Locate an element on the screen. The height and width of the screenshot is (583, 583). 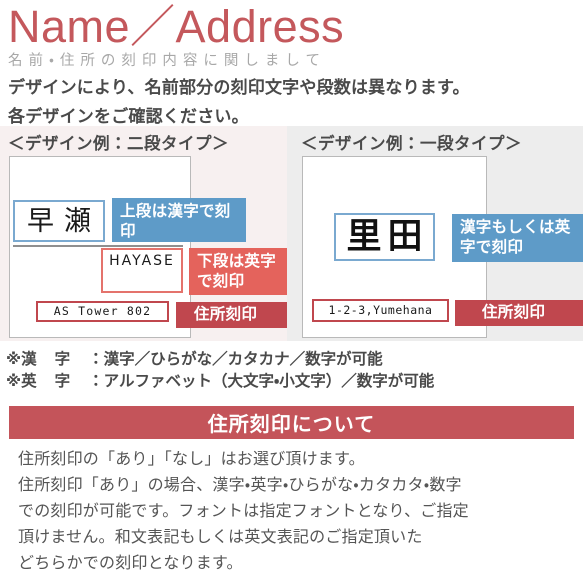
plate-kanji-two-tier: 早瀬 is located at coordinates (59, 221).